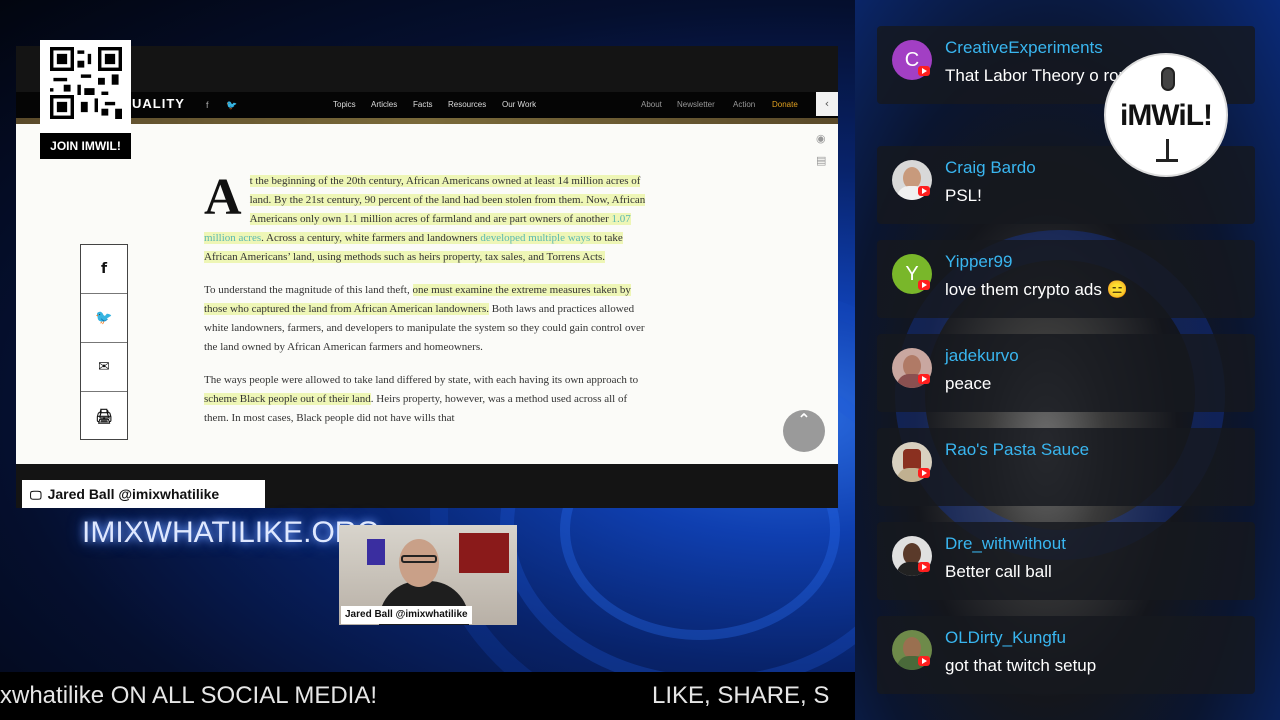  Describe the element at coordinates (231, 532) in the screenshot. I see `site-url: IMIXWHATILIKE.ORG` at that location.